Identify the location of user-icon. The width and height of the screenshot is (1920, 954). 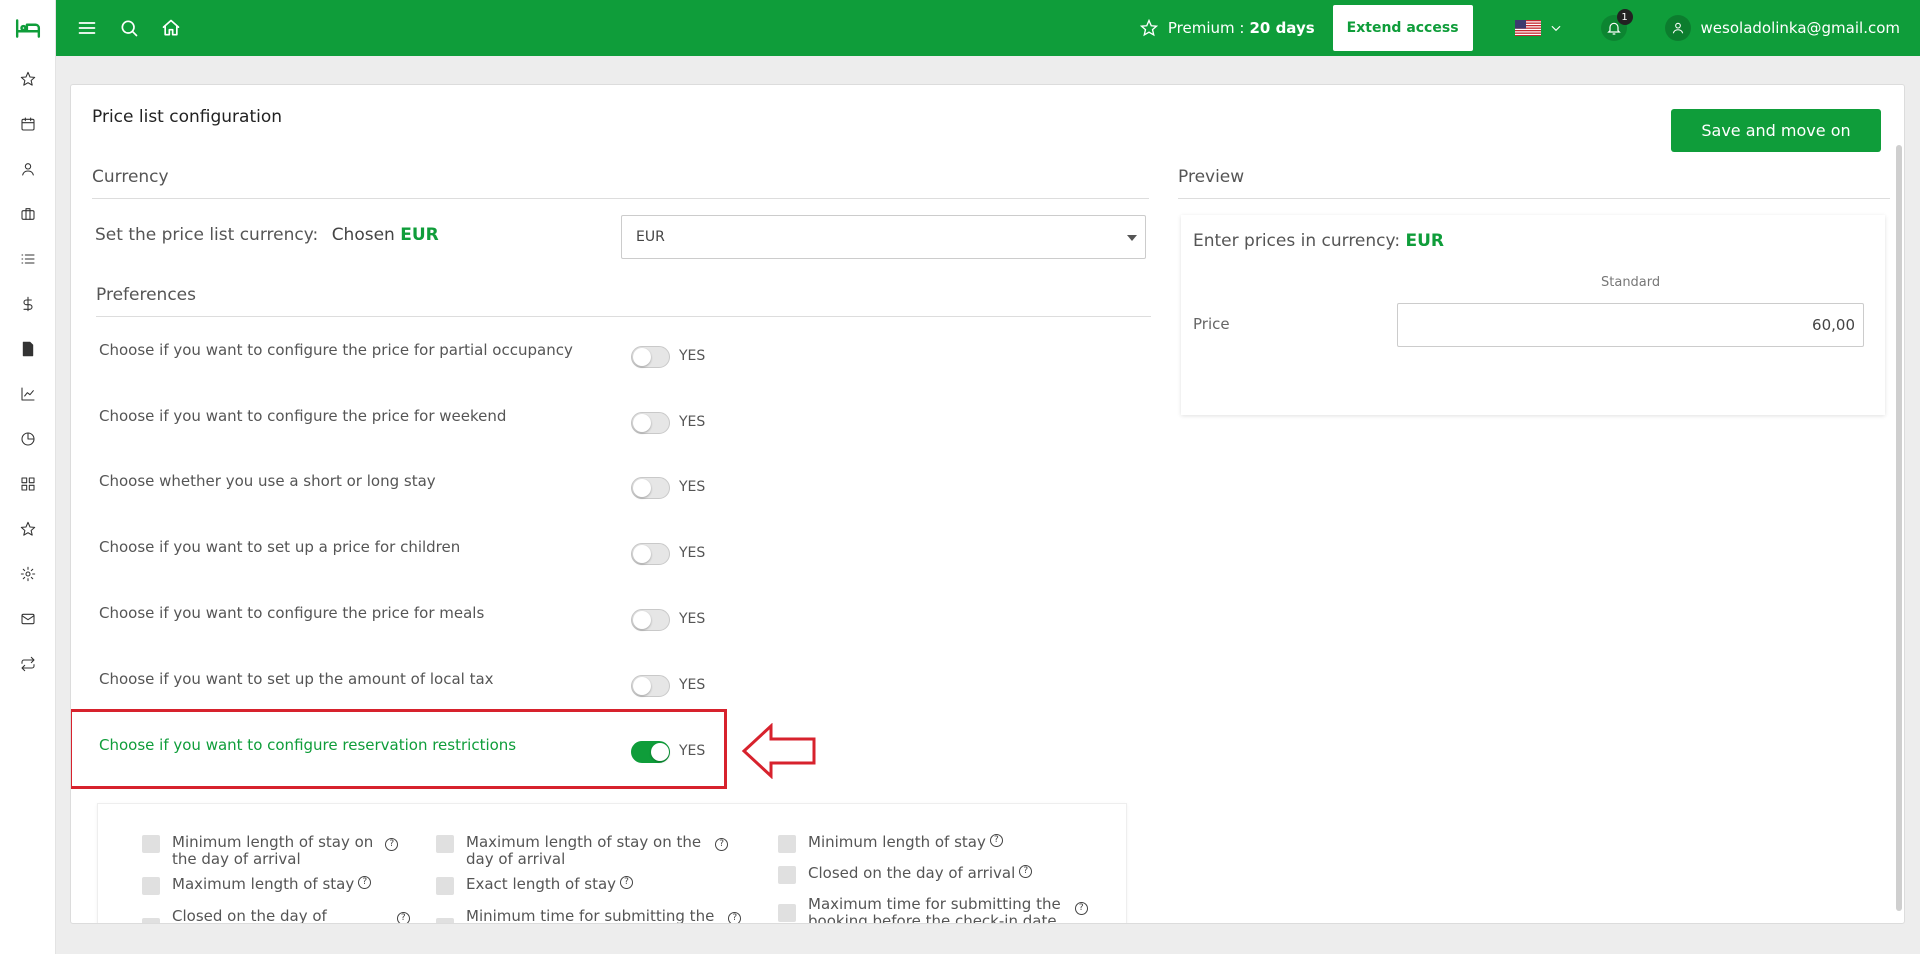
(27, 168).